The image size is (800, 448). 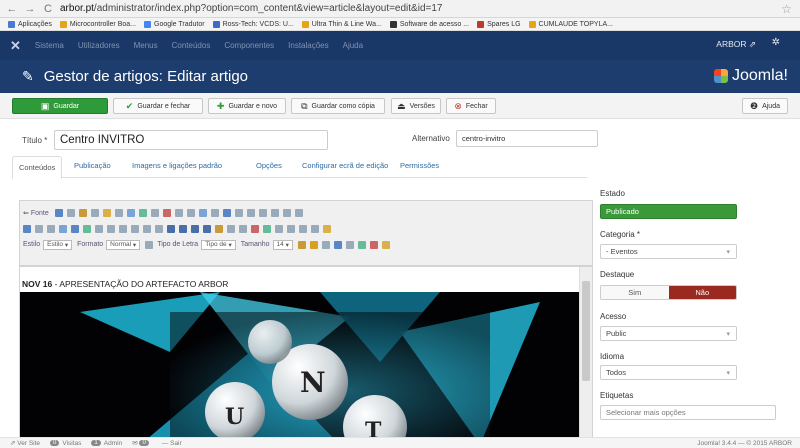 I want to click on find-icon, so click(x=149, y=244).